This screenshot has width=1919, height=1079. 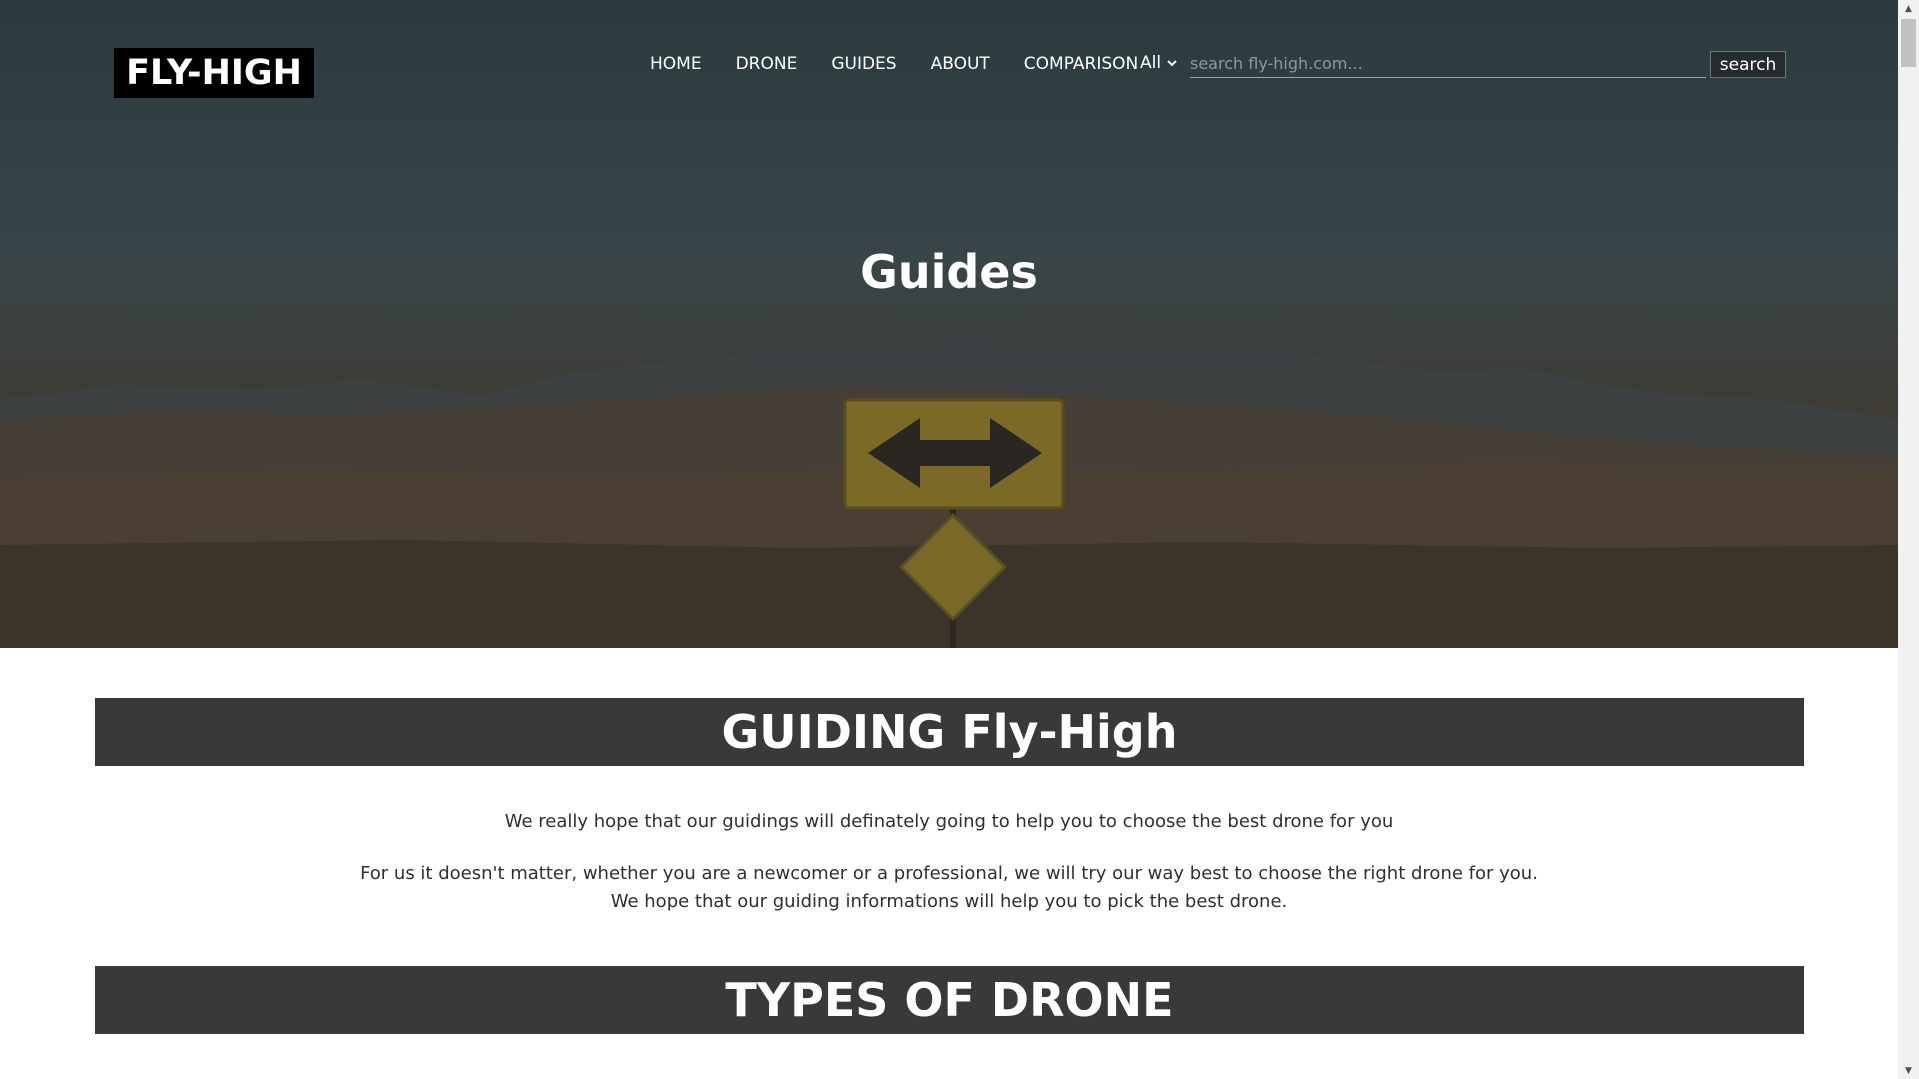 What do you see at coordinates (1081, 64) in the screenshot?
I see `nav-comparison: COMPARISON` at bounding box center [1081, 64].